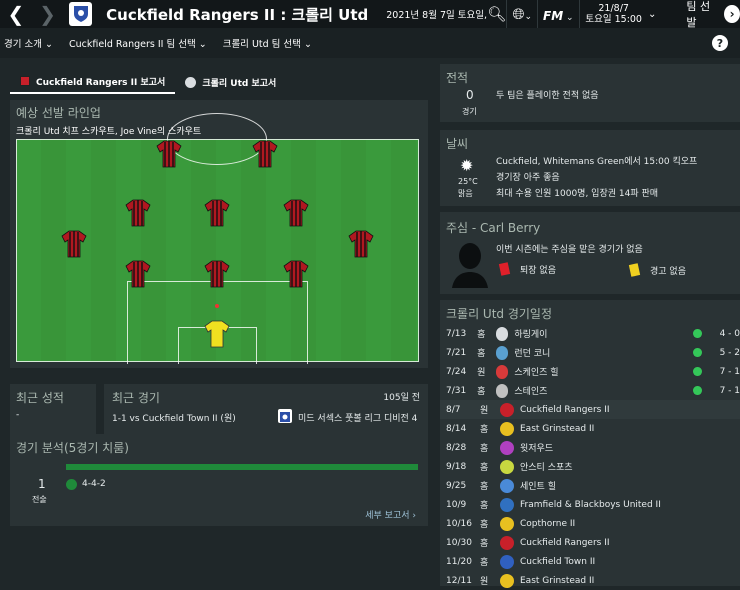  Describe the element at coordinates (58, 113) in the screenshot. I see `lineup-title: 예상 선발 라인업` at that location.